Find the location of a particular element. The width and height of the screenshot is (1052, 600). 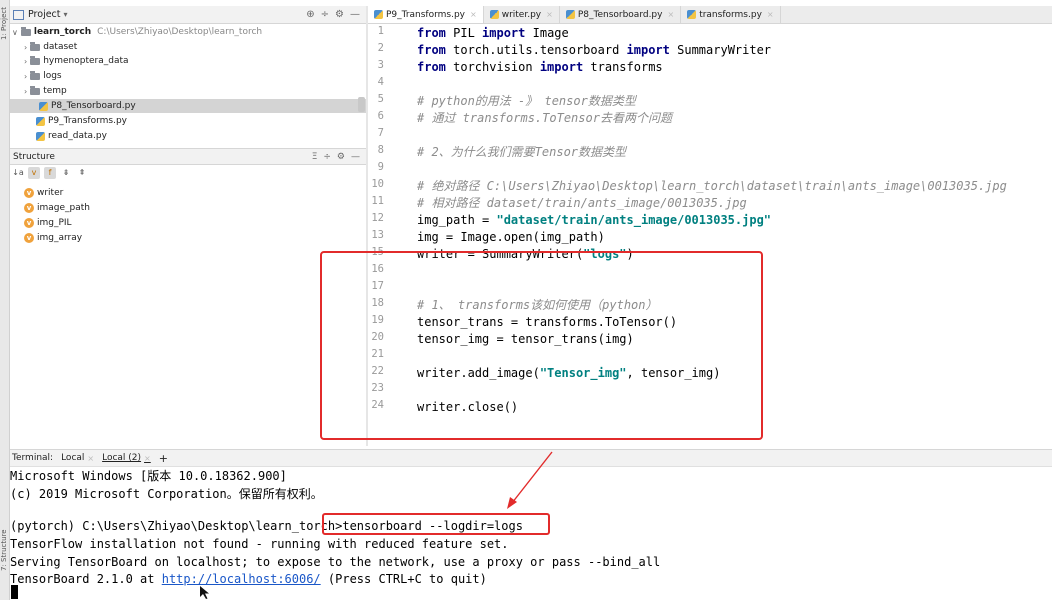

structure-item-image-path: v image_path is located at coordinates (188, 207).